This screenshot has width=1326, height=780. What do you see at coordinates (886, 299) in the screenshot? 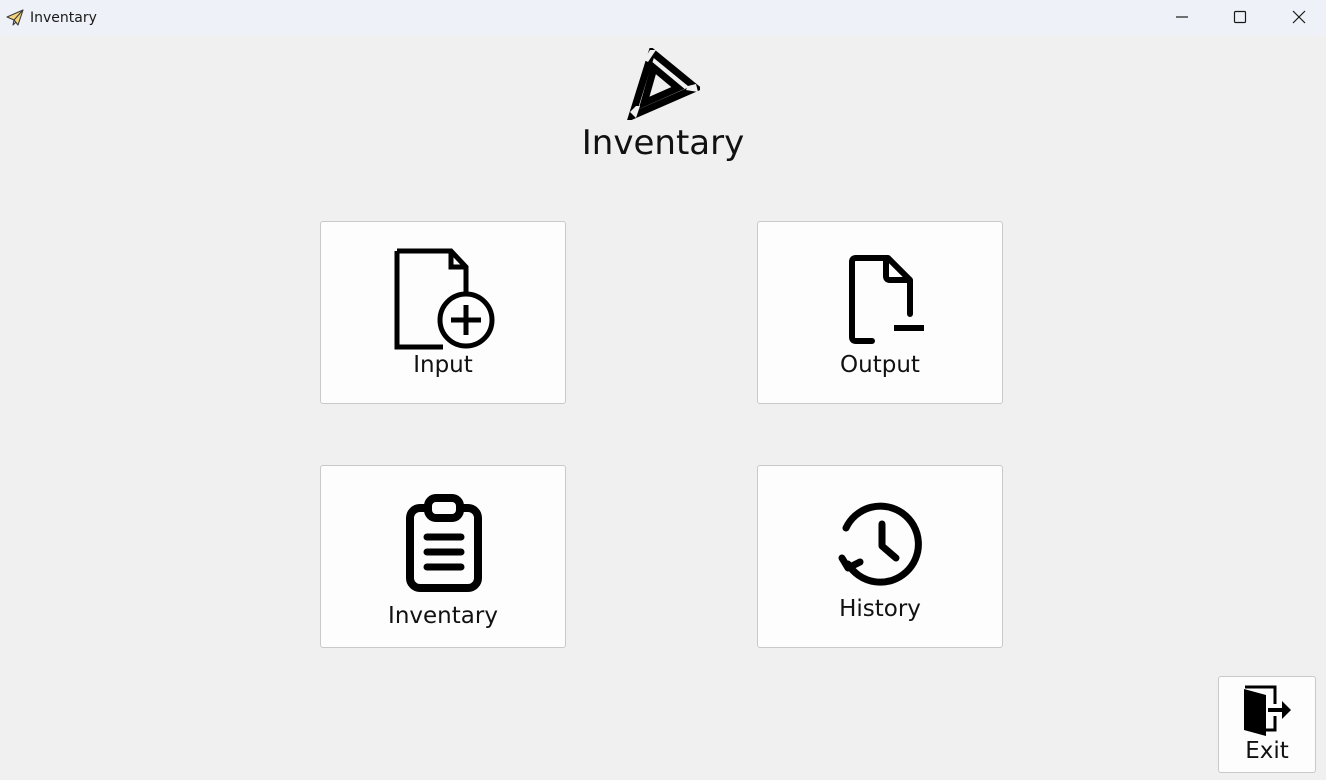
I see `document-remove-icon` at bounding box center [886, 299].